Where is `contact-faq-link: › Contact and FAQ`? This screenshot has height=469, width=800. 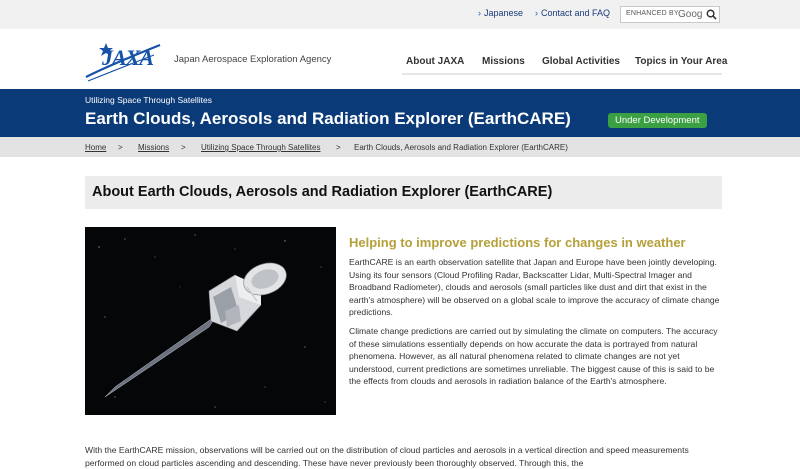
contact-faq-link: › Contact and FAQ is located at coordinates (572, 13).